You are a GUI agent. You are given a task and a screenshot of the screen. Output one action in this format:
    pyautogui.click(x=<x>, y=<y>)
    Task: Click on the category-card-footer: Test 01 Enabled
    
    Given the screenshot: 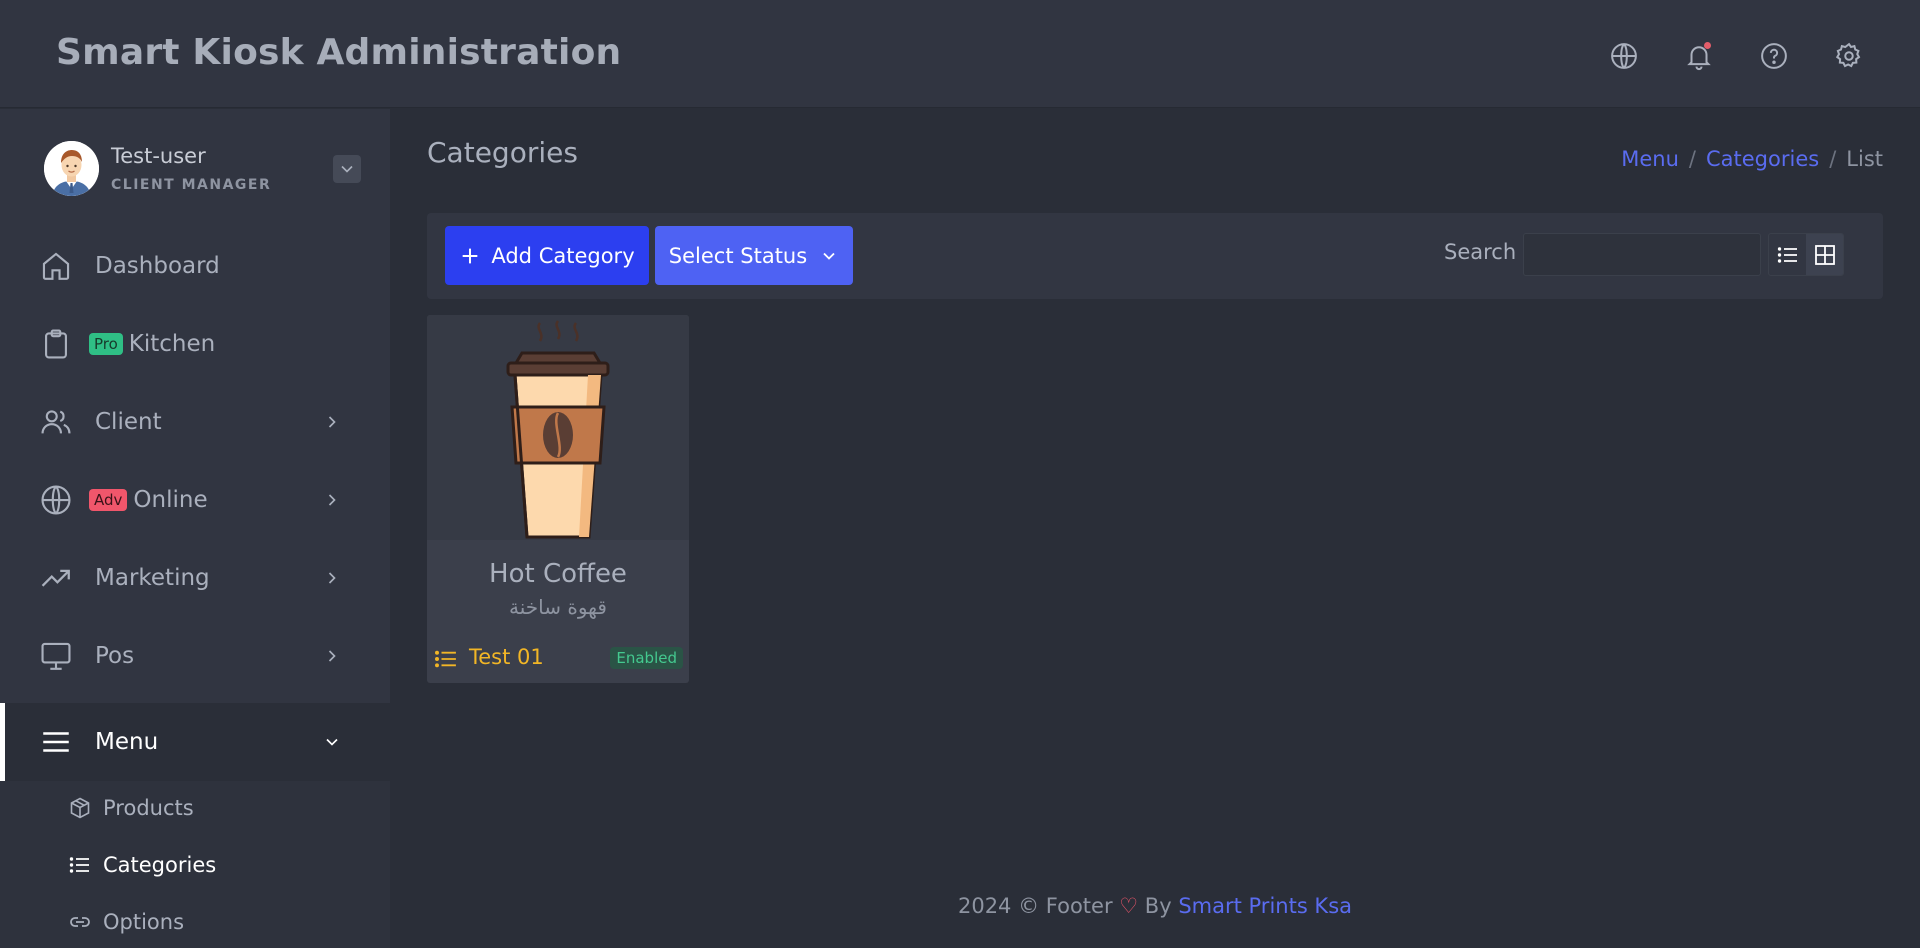 What is the action you would take?
    pyautogui.click(x=559, y=659)
    